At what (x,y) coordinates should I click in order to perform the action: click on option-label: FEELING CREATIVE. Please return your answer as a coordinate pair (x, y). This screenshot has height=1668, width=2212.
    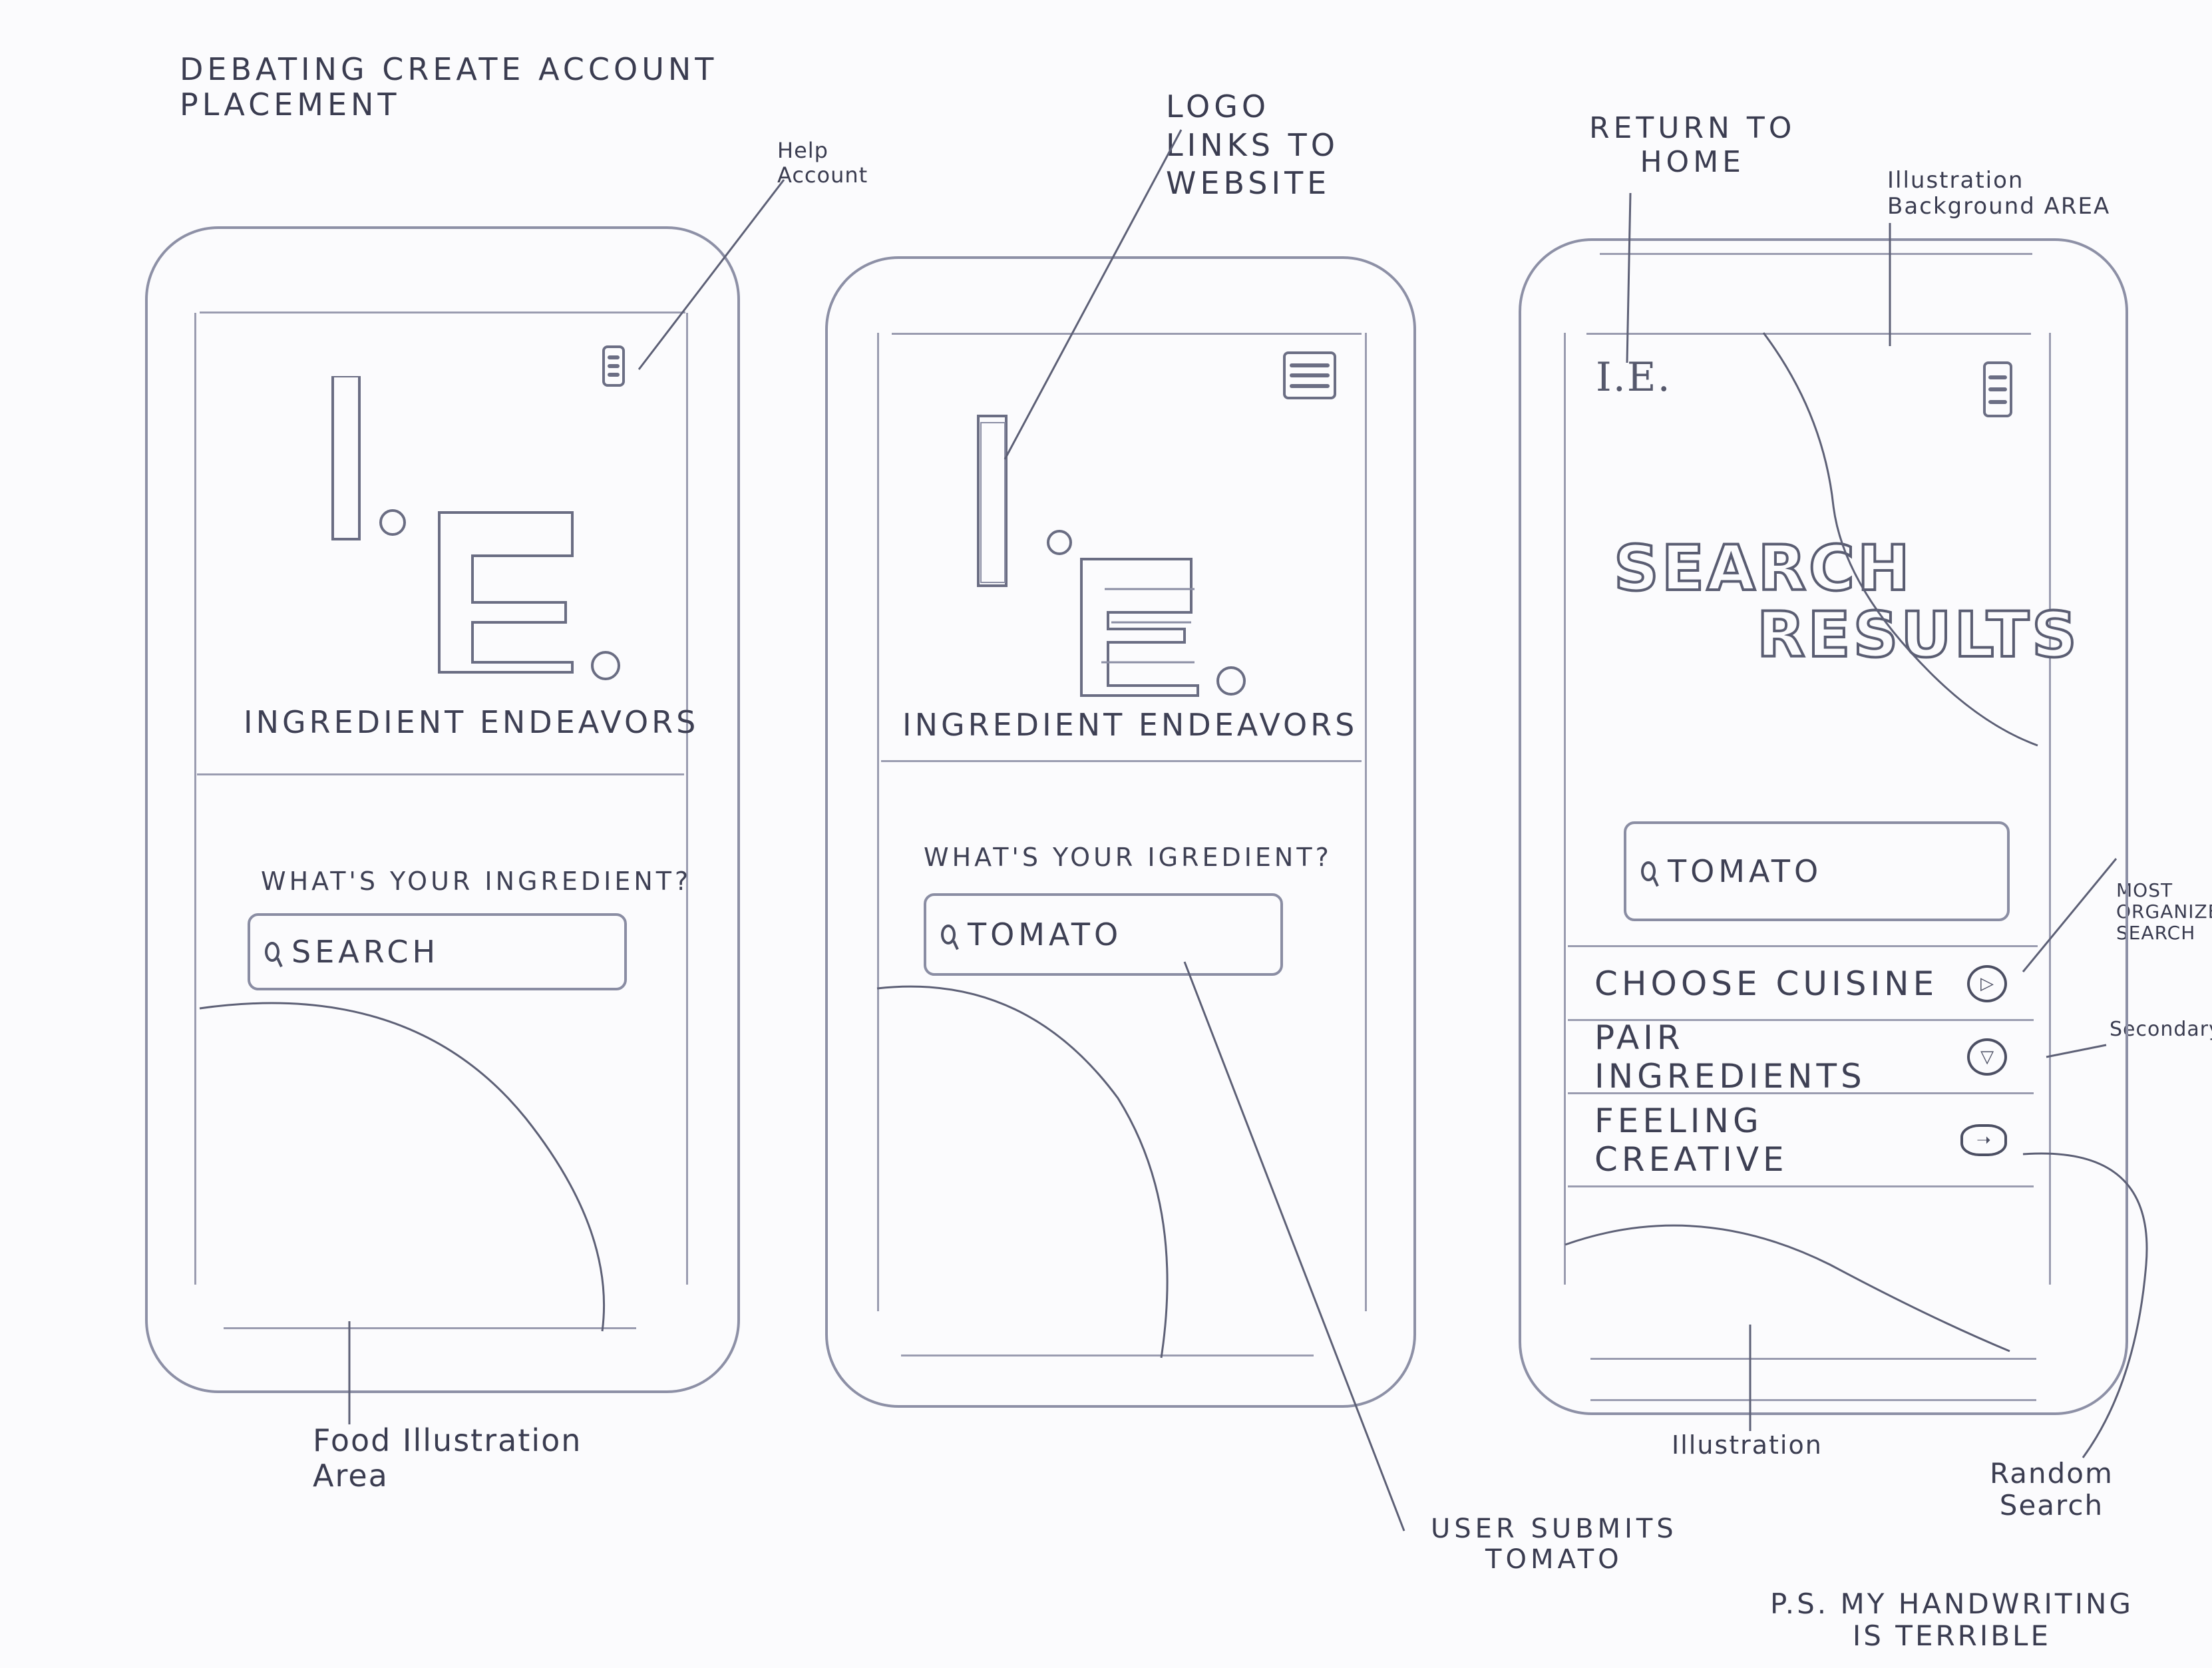
    Looking at the image, I should click on (1691, 1140).